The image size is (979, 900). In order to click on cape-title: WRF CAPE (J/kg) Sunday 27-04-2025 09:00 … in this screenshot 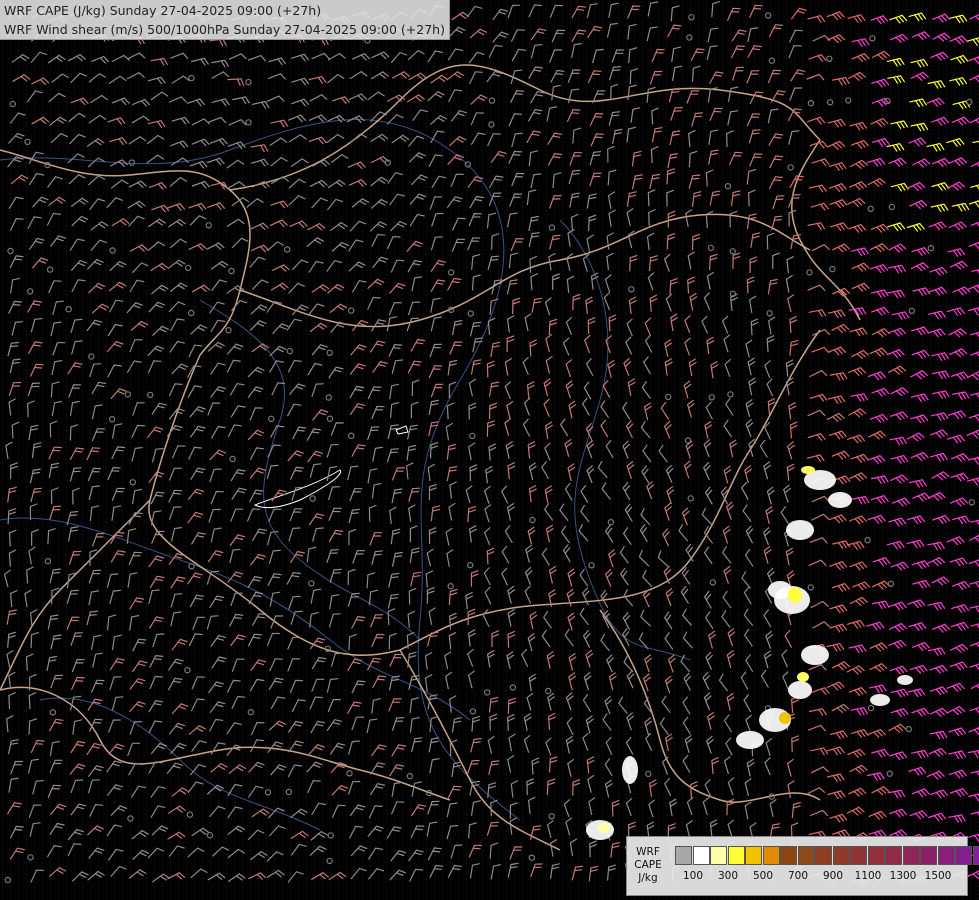, I will do `click(224, 10)`.